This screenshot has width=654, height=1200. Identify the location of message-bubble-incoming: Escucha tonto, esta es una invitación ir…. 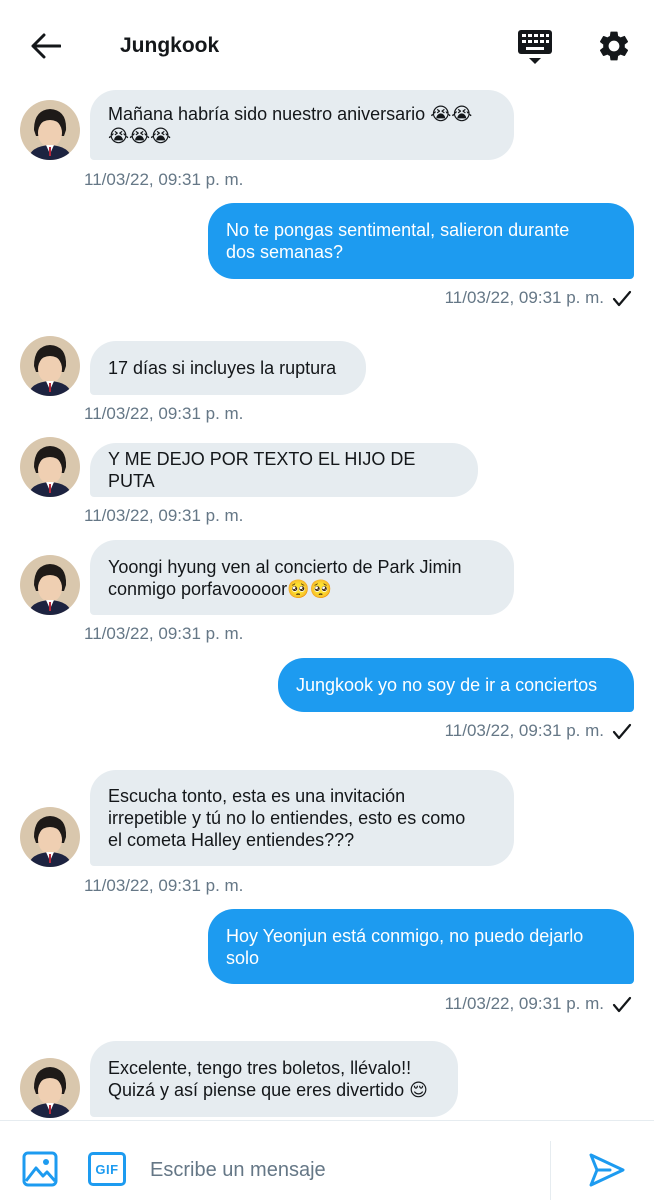
(302, 818).